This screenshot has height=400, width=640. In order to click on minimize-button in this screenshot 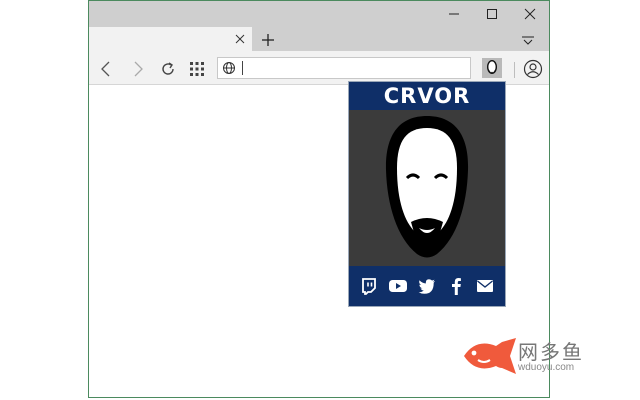, I will do `click(454, 14)`.